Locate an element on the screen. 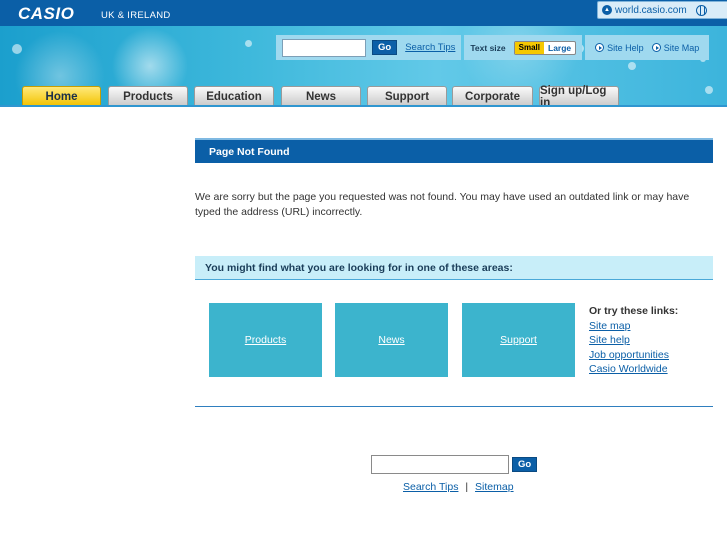 This screenshot has width=727, height=545. job-opportunities-link: Job opportunities is located at coordinates (633, 355).